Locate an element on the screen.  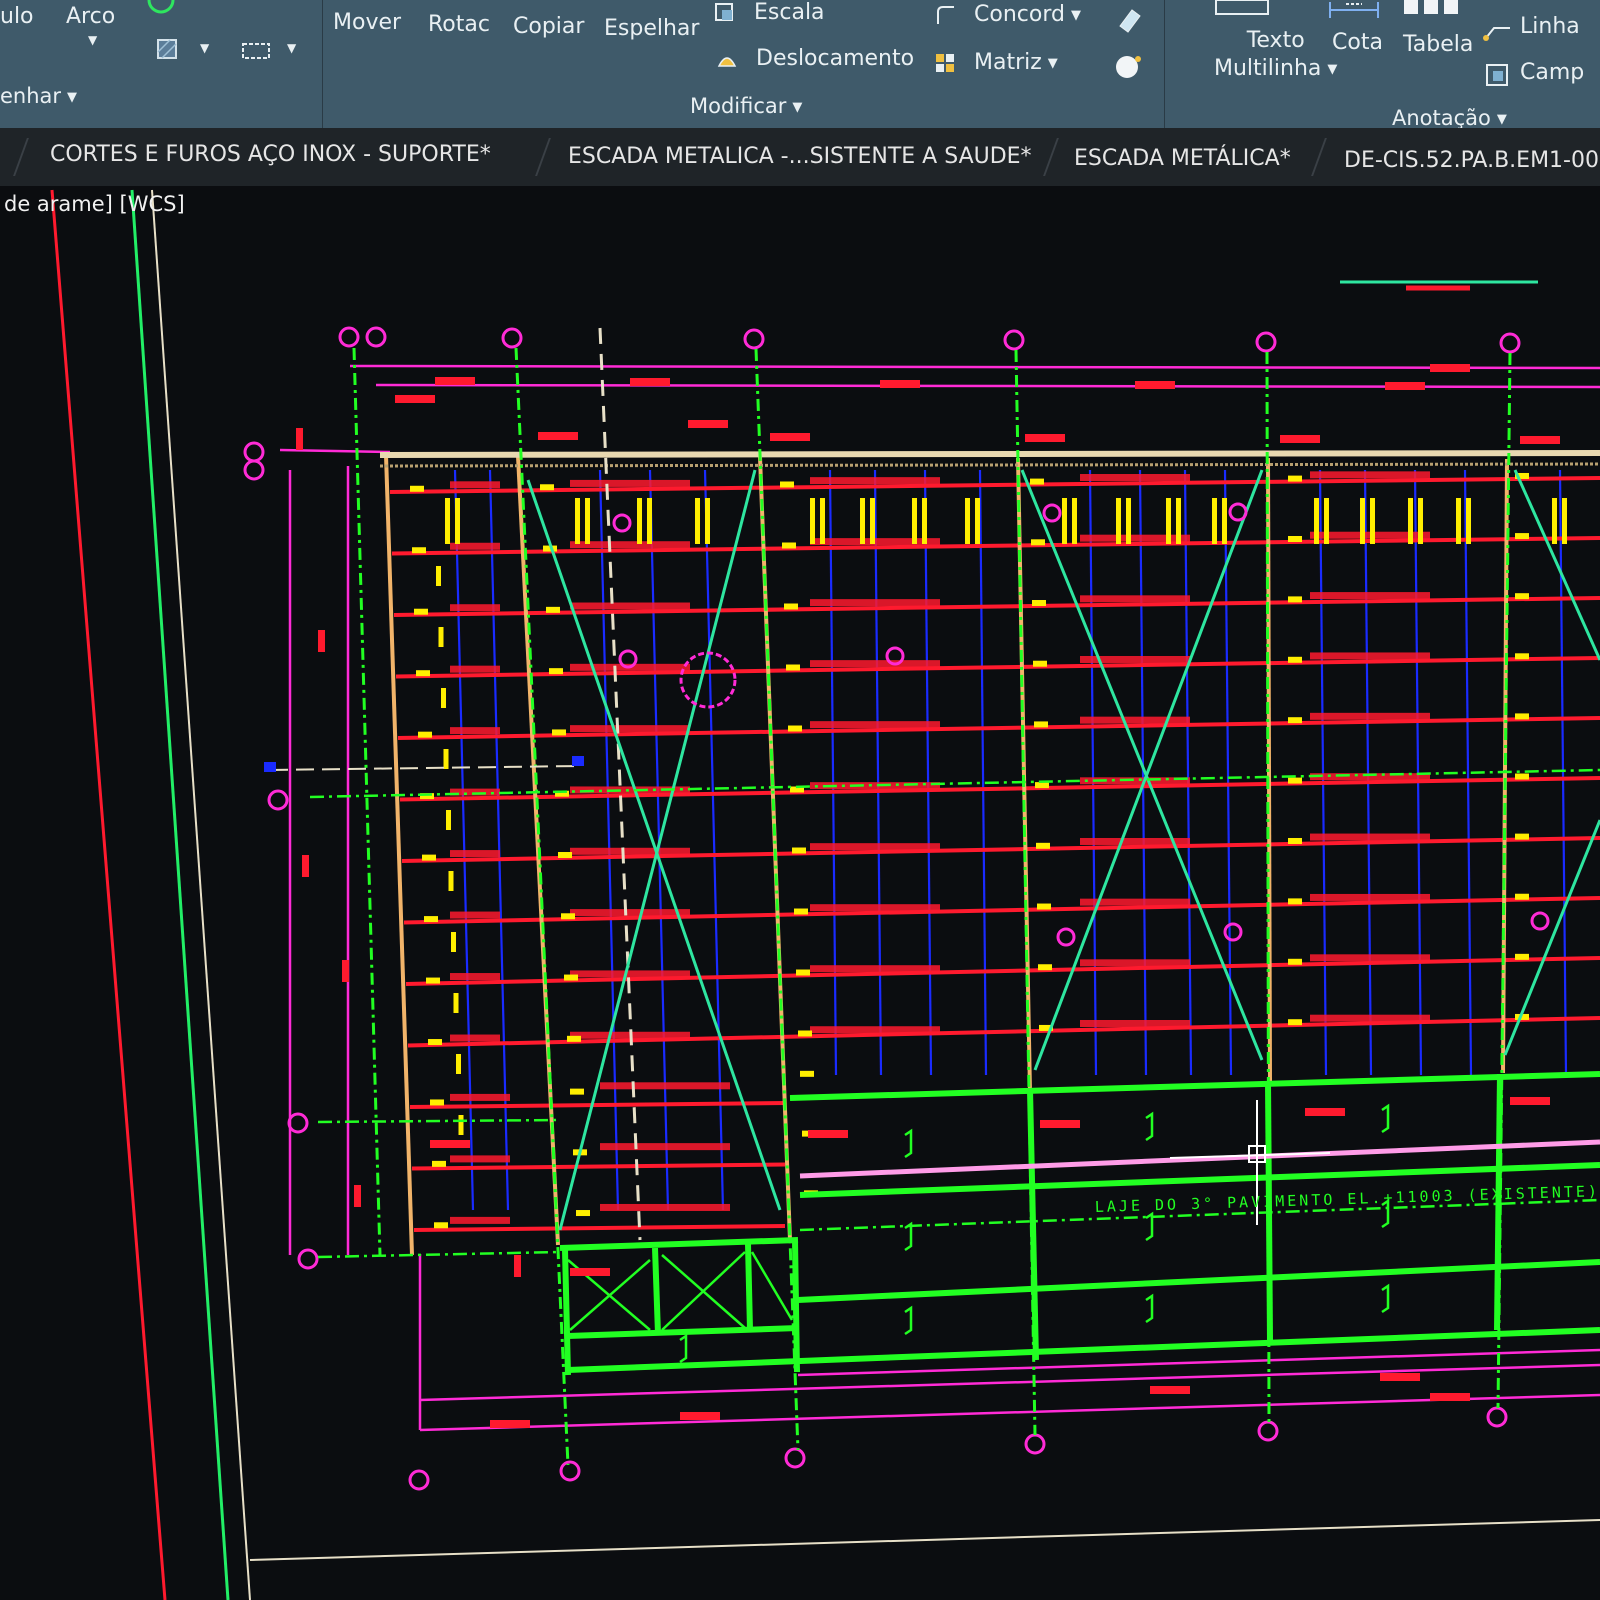
annotation-panel-title: Anotação ▼ is located at coordinates (1449, 118).